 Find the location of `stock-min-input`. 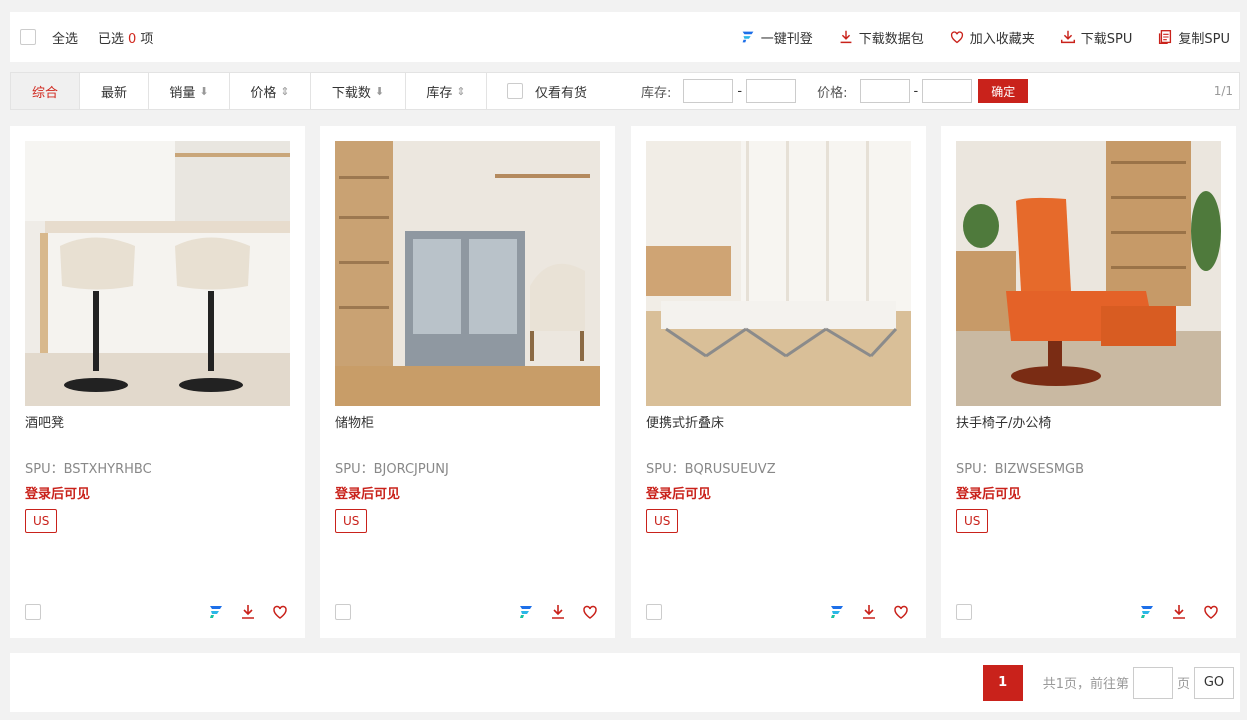

stock-min-input is located at coordinates (708, 91).